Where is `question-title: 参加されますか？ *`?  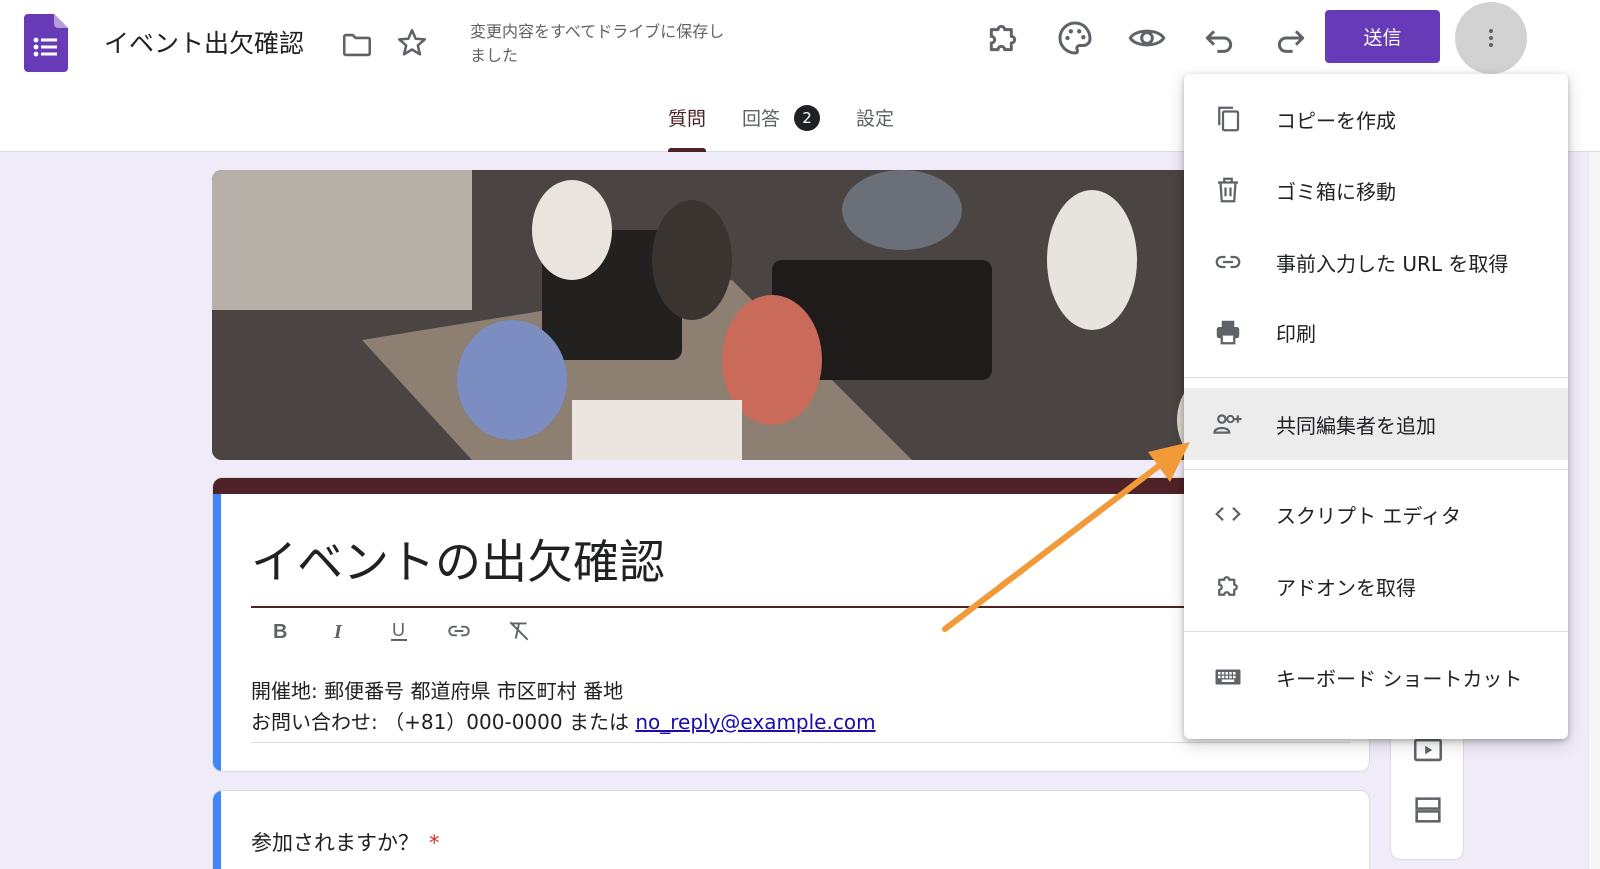
question-title: 参加されますか？ * is located at coordinates (345, 843).